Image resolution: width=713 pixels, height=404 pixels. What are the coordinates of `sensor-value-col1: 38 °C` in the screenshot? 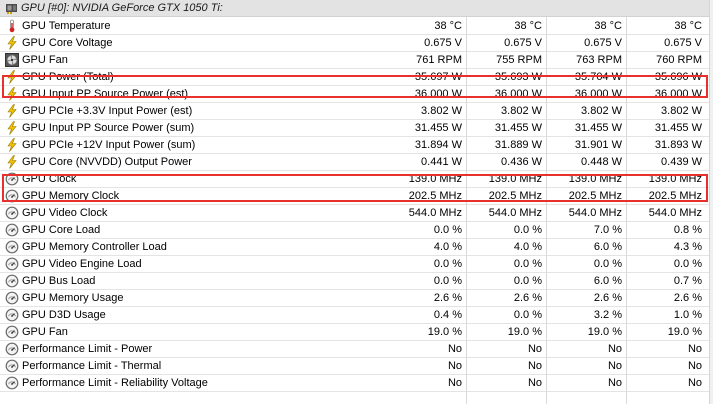 It's located at (448, 26).